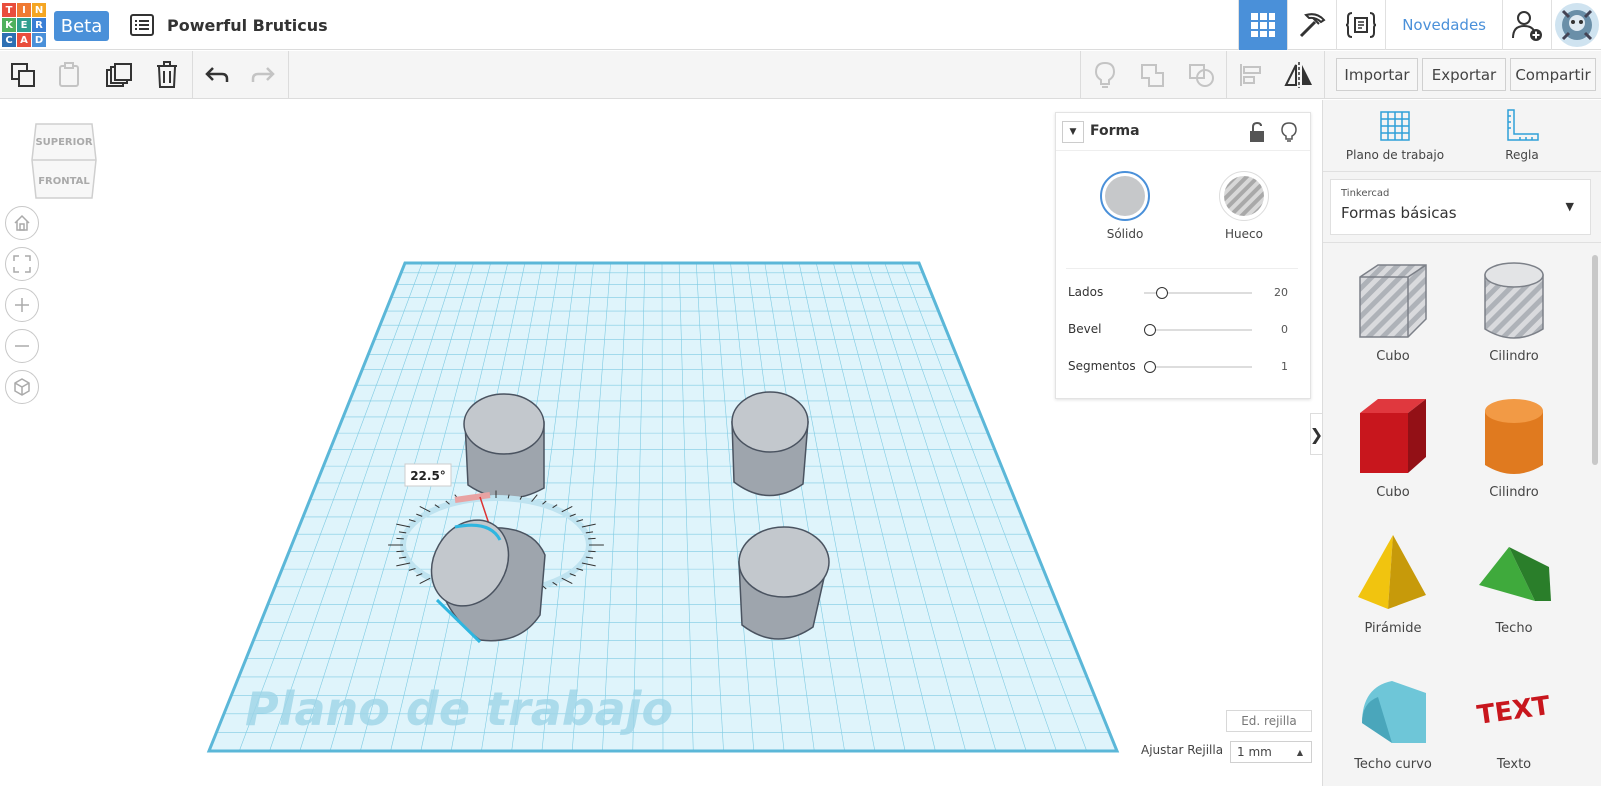 This screenshot has width=1601, height=786. I want to click on import-button: Importar, so click(1377, 74).